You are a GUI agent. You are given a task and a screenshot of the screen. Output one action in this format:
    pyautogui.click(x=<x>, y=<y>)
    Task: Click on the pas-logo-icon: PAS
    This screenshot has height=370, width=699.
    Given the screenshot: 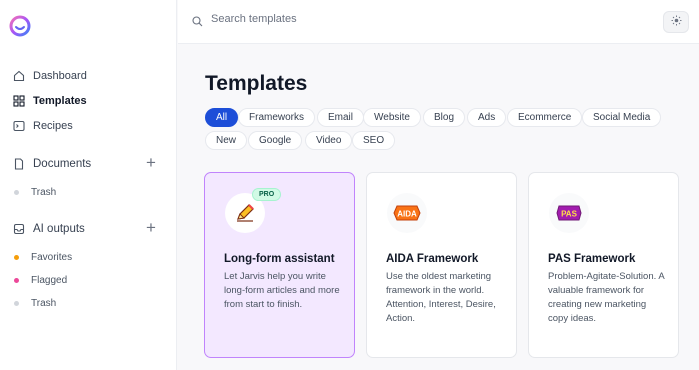 What is the action you would take?
    pyautogui.click(x=569, y=213)
    